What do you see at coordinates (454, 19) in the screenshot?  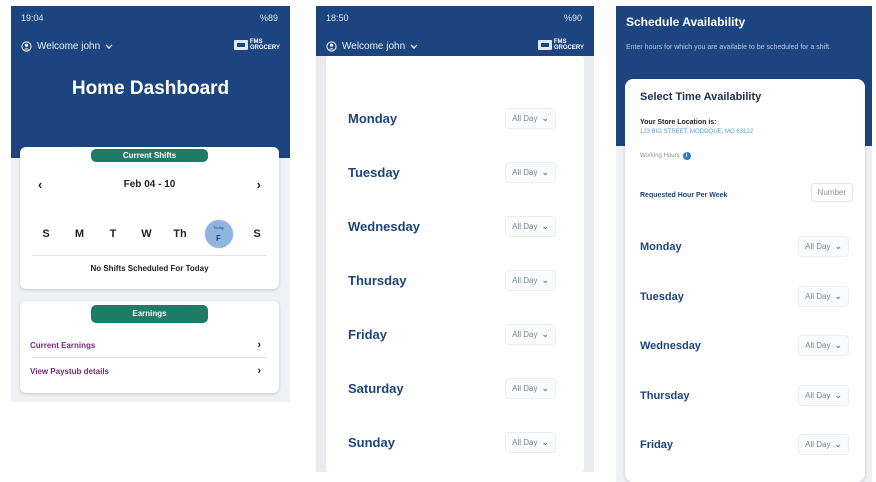 I see `status-bar: 18:50 %90` at bounding box center [454, 19].